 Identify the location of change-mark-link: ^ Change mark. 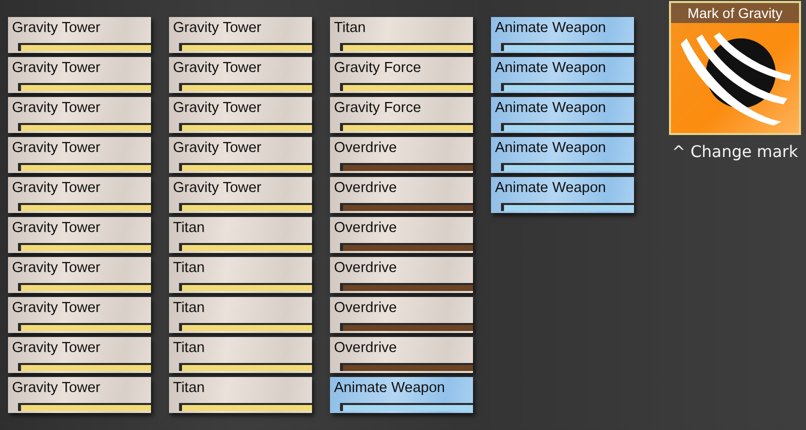
(735, 151).